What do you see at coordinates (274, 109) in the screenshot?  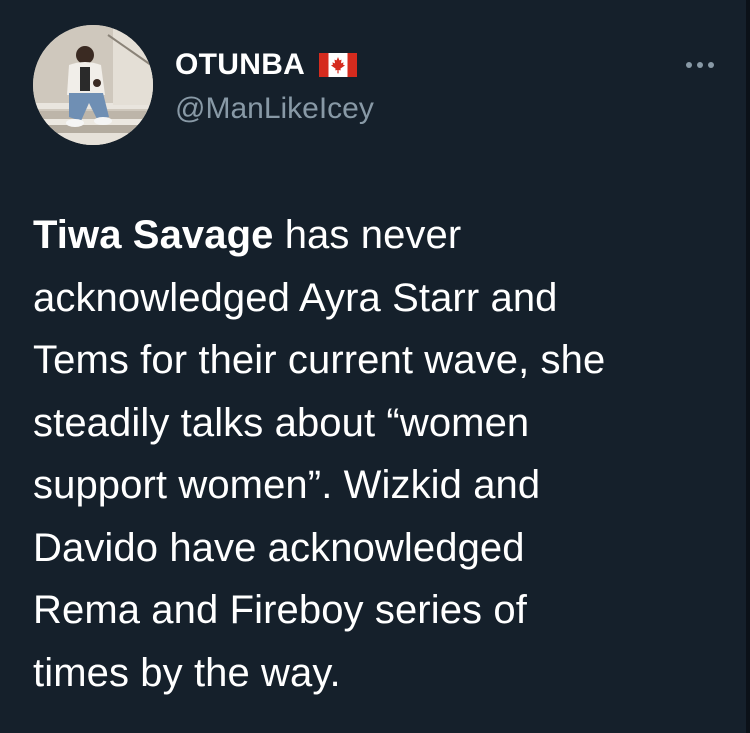 I see `author-handle: @ManLikeIcey` at bounding box center [274, 109].